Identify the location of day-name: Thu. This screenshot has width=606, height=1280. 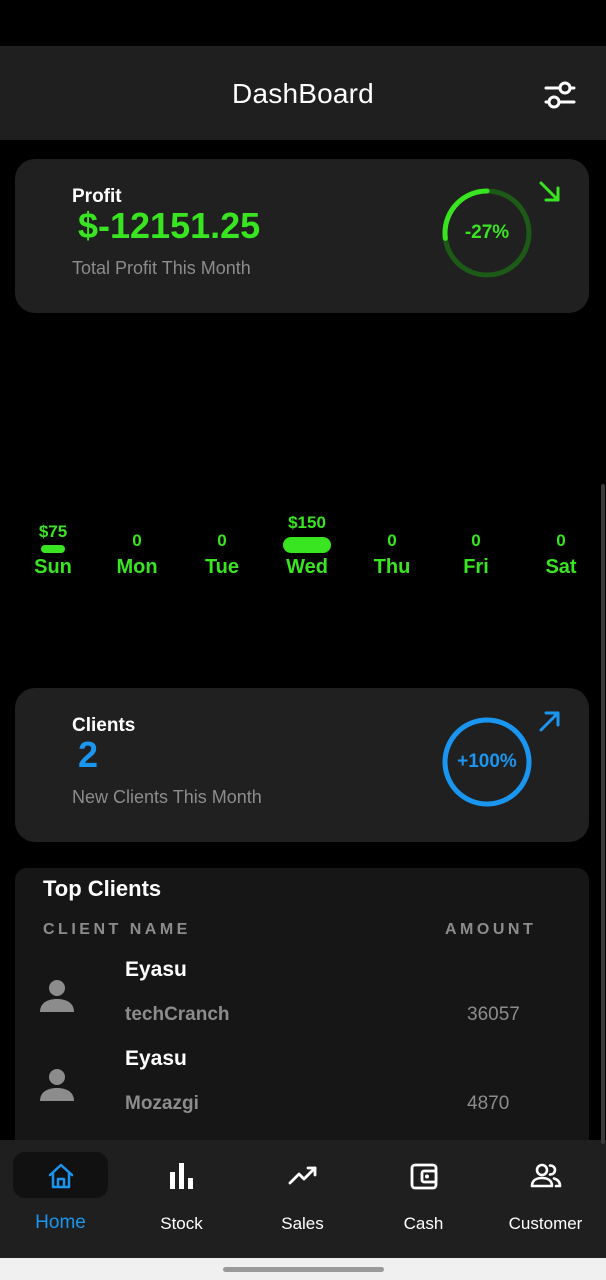
(392, 567).